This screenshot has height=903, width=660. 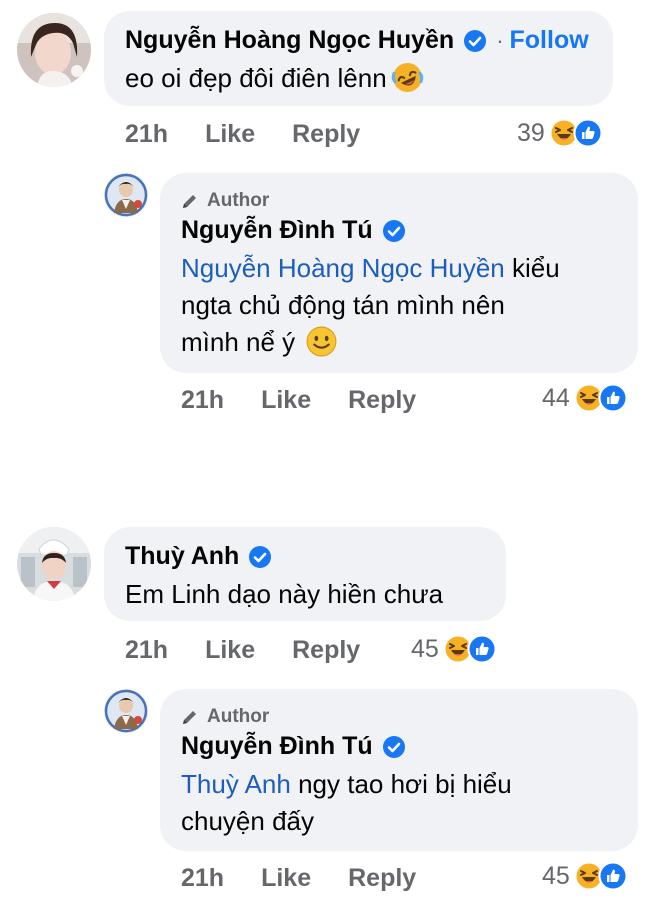 I want to click on comment-author-line: Nguyễn Hoàng Ngọc Huyền · Follow, so click(x=357, y=40).